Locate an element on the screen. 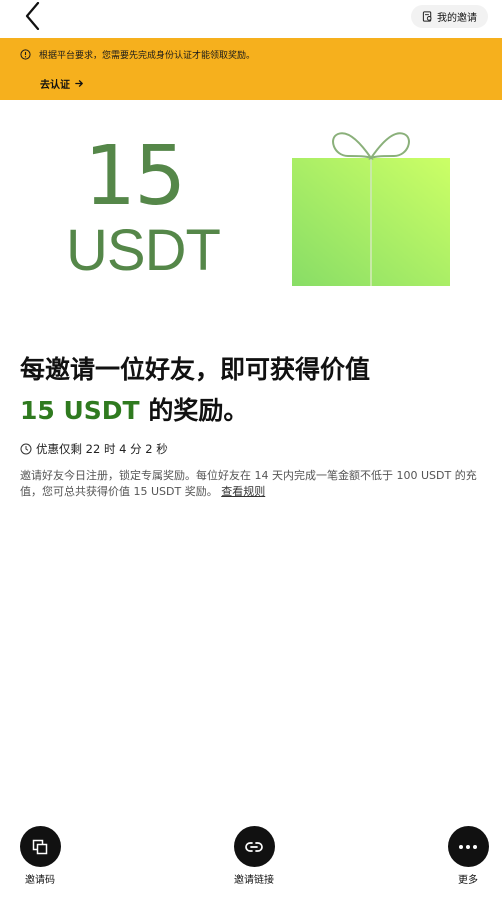  invite-link-button: 邀请链接 is located at coordinates (254, 856).